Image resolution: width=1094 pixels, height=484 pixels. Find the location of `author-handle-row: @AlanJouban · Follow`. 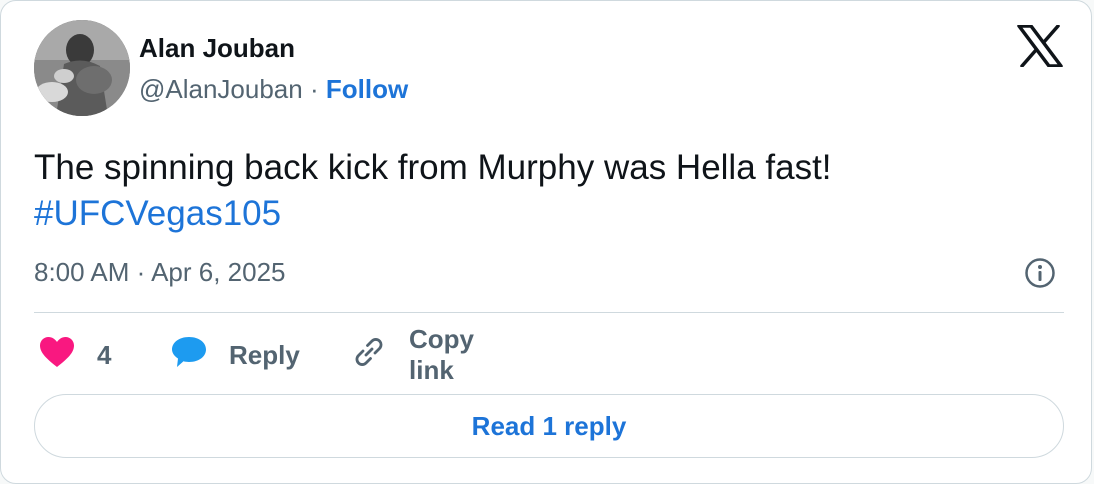

author-handle-row: @AlanJouban · Follow is located at coordinates (273, 89).